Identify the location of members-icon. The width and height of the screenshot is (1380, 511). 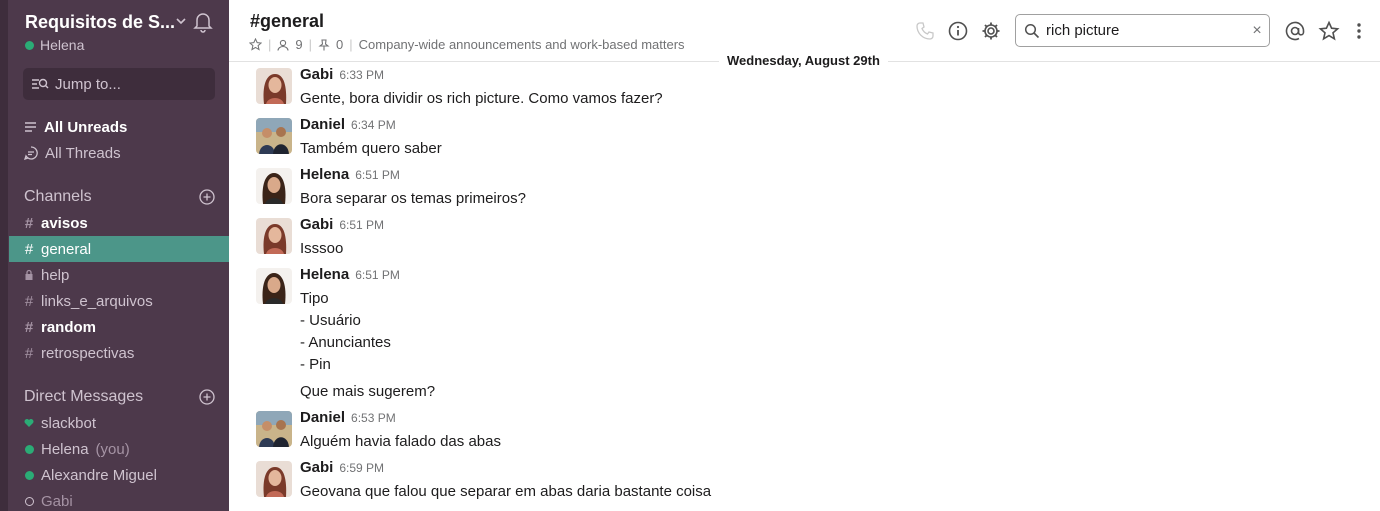
(283, 45).